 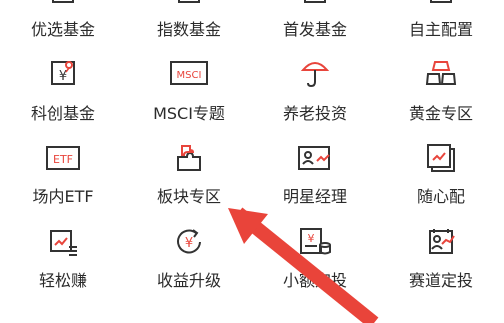 What do you see at coordinates (62, 113) in the screenshot?
I see `grid-item-label: 科创基金` at bounding box center [62, 113].